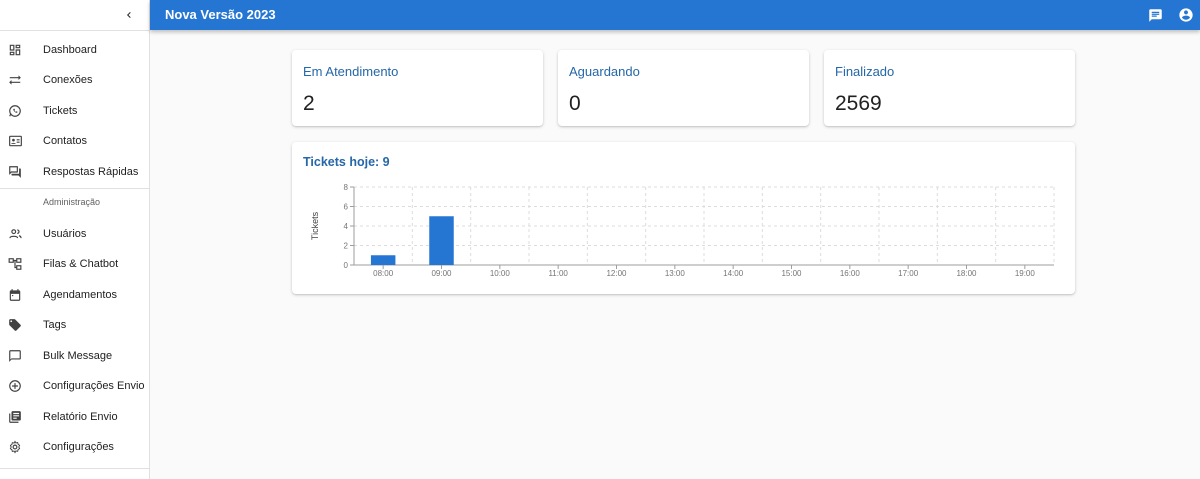 The width and height of the screenshot is (1200, 479). Describe the element at coordinates (70, 50) in the screenshot. I see `sidebar-item-label: Dashboard` at that location.